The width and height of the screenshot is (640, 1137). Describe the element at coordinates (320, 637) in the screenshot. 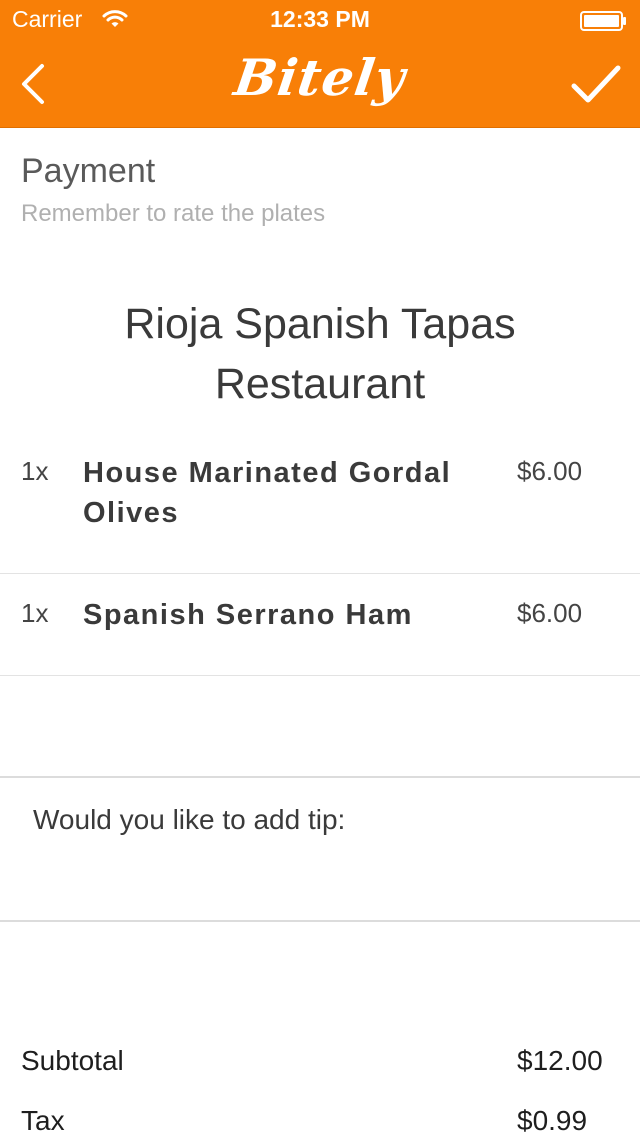

I see `order-item-row: 1x Spanish Serrano Ham $6.00` at that location.